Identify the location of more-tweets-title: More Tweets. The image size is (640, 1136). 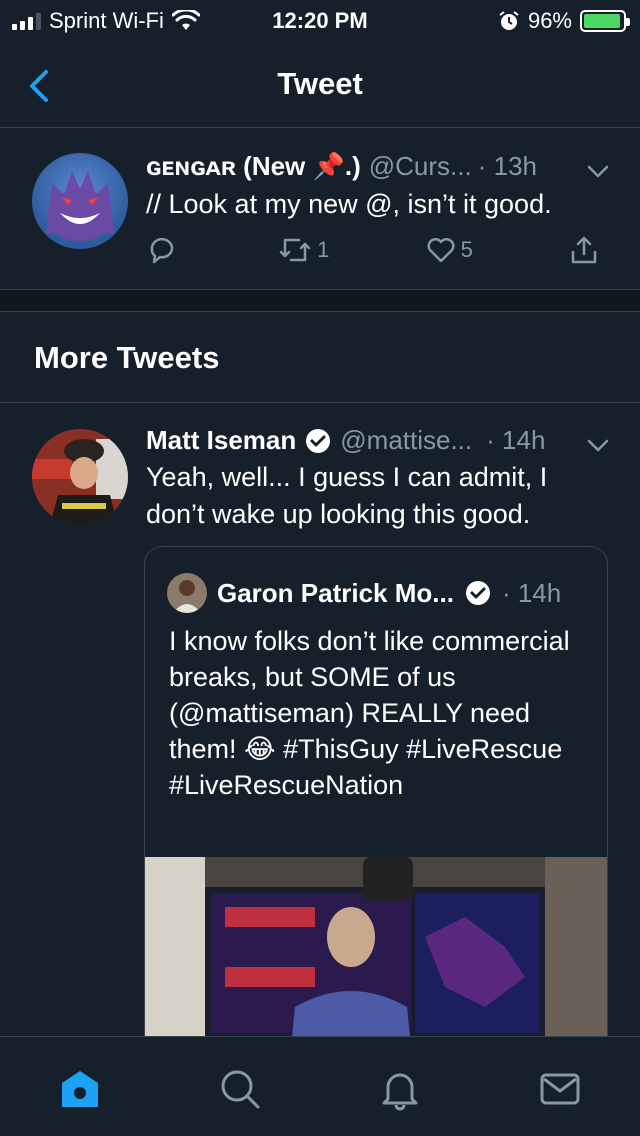
(127, 357).